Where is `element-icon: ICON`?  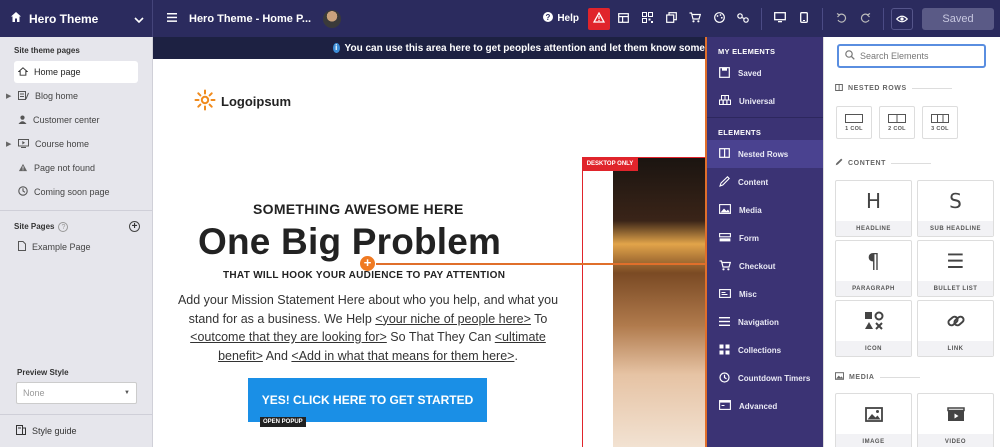
element-icon: ICON is located at coordinates (873, 328).